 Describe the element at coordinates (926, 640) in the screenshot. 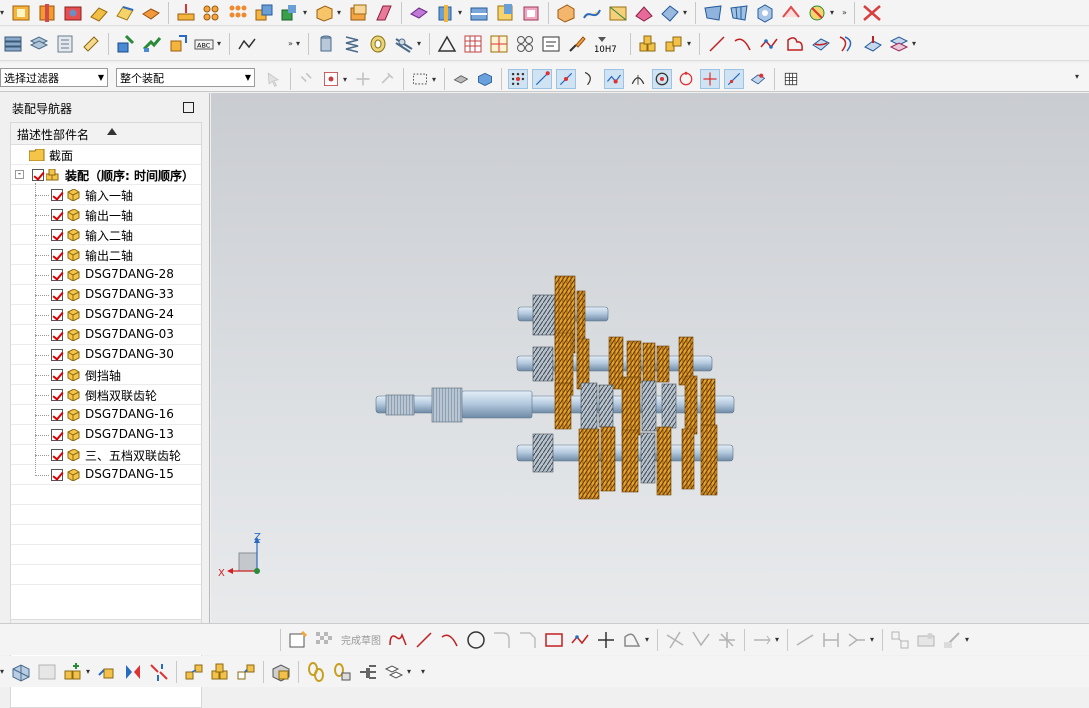

I see `reattach-icon` at that location.